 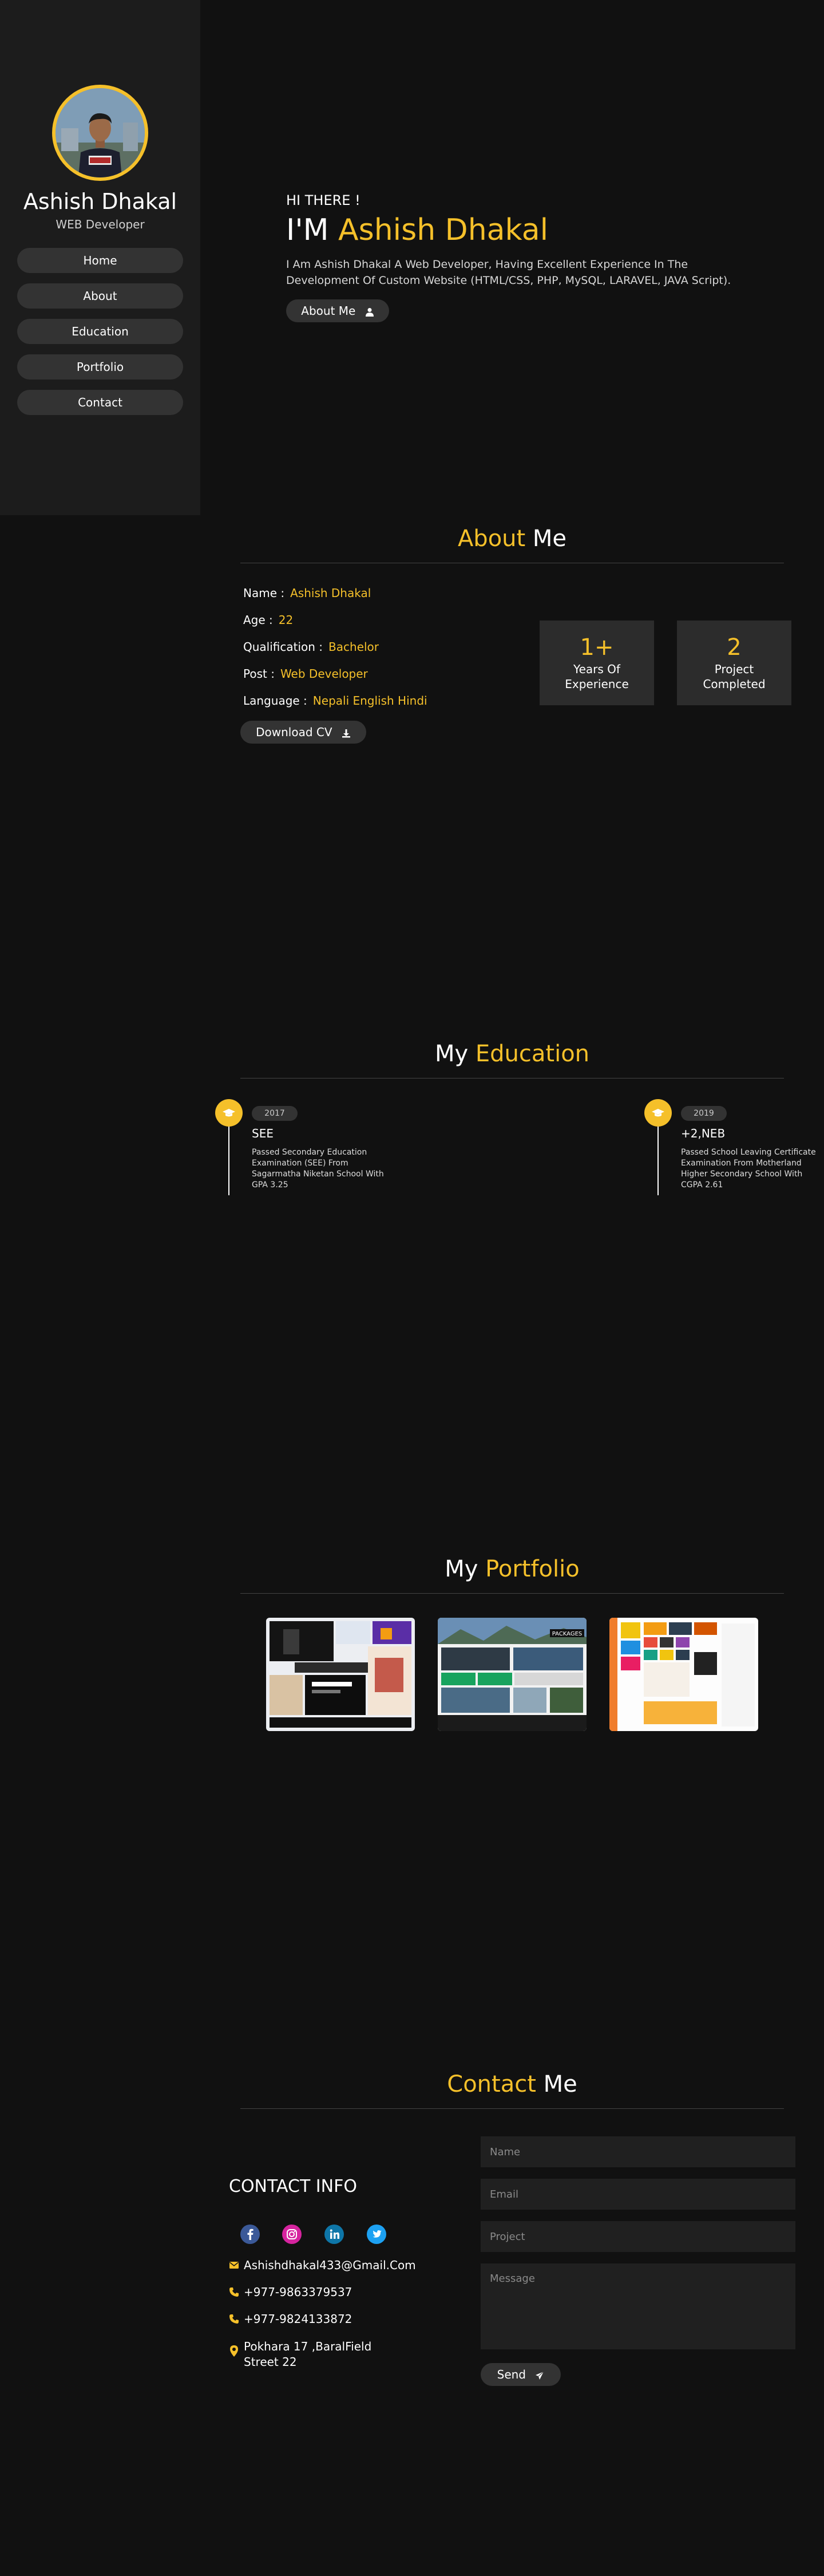 What do you see at coordinates (443, 230) in the screenshot?
I see `hero-title-name: Ashish Dhakal` at bounding box center [443, 230].